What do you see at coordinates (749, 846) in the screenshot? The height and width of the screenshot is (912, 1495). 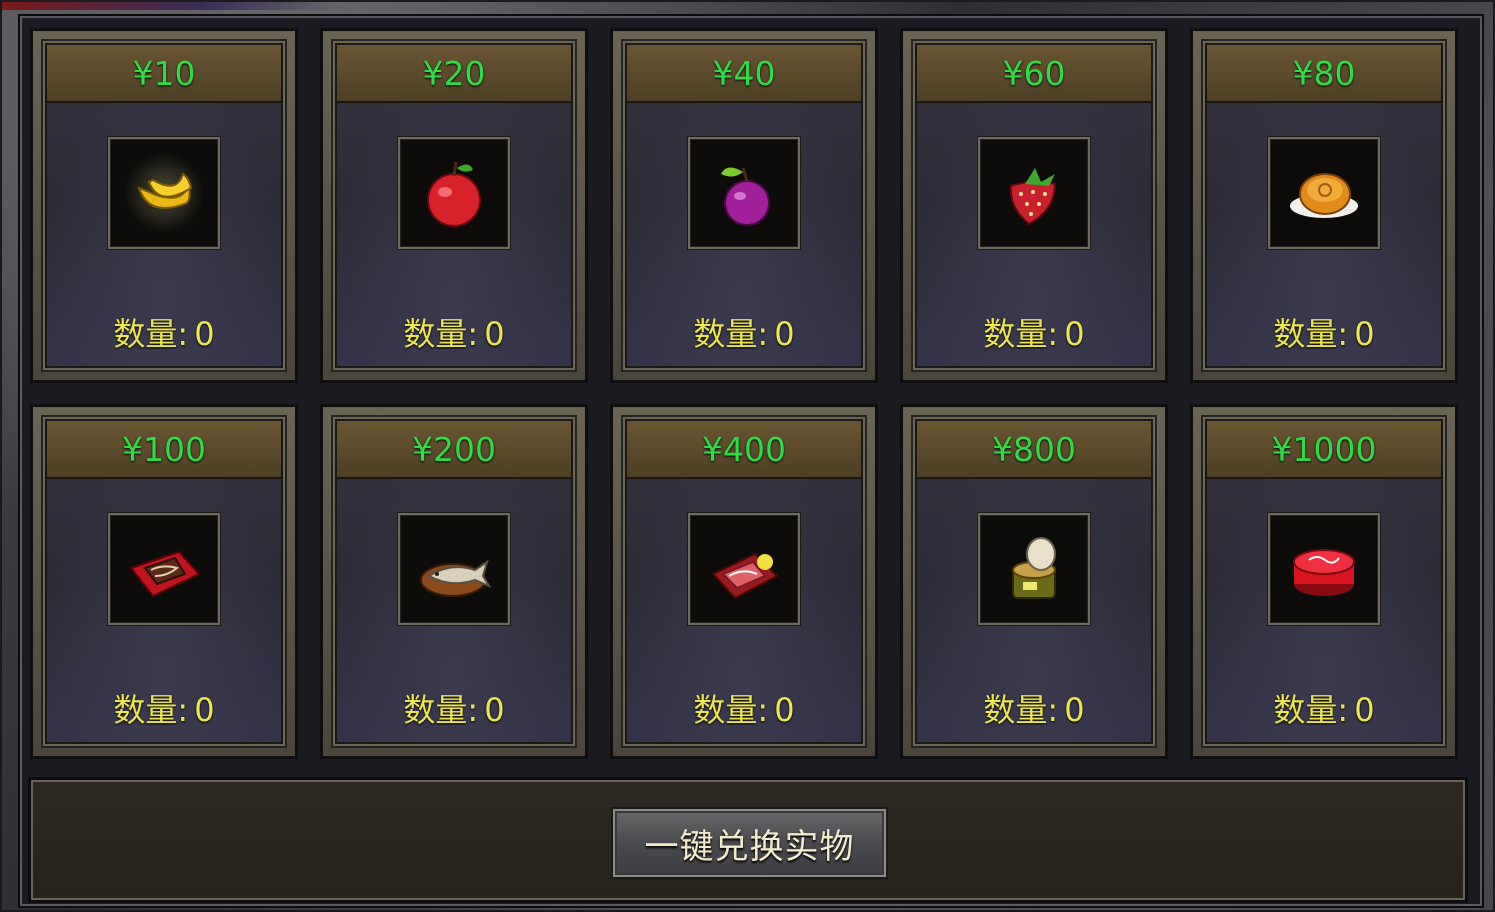 I see `exchange-all-label: 一键兑换实物` at bounding box center [749, 846].